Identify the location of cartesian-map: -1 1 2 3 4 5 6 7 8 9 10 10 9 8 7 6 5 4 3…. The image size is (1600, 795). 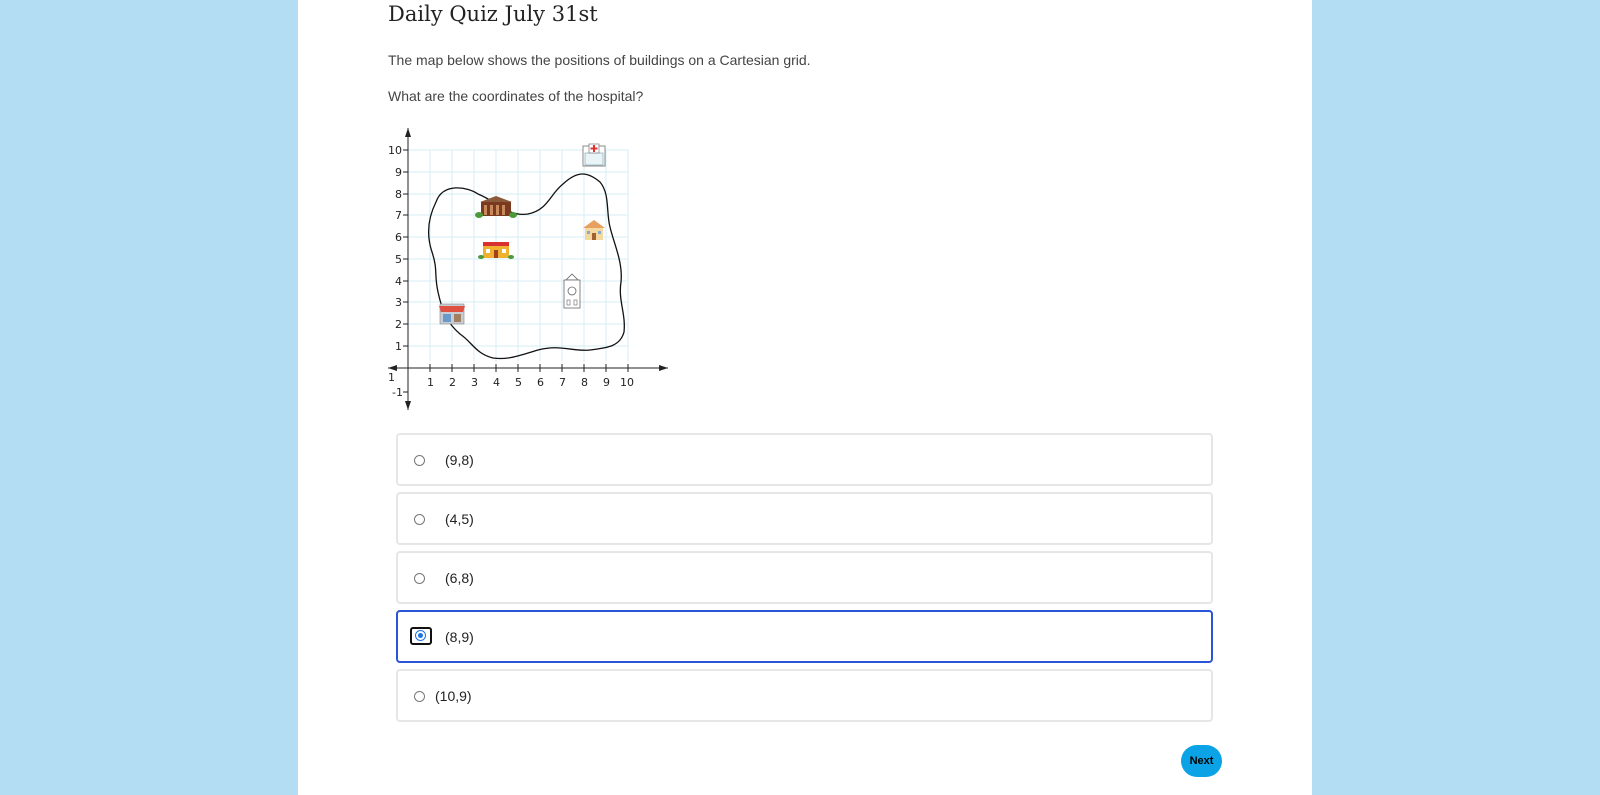
(528, 269).